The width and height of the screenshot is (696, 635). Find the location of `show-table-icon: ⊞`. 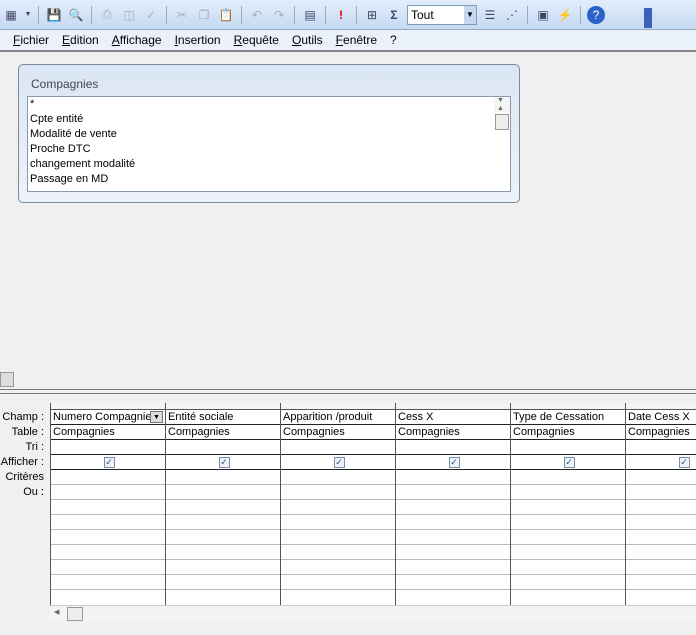

show-table-icon: ⊞ is located at coordinates (372, 15).